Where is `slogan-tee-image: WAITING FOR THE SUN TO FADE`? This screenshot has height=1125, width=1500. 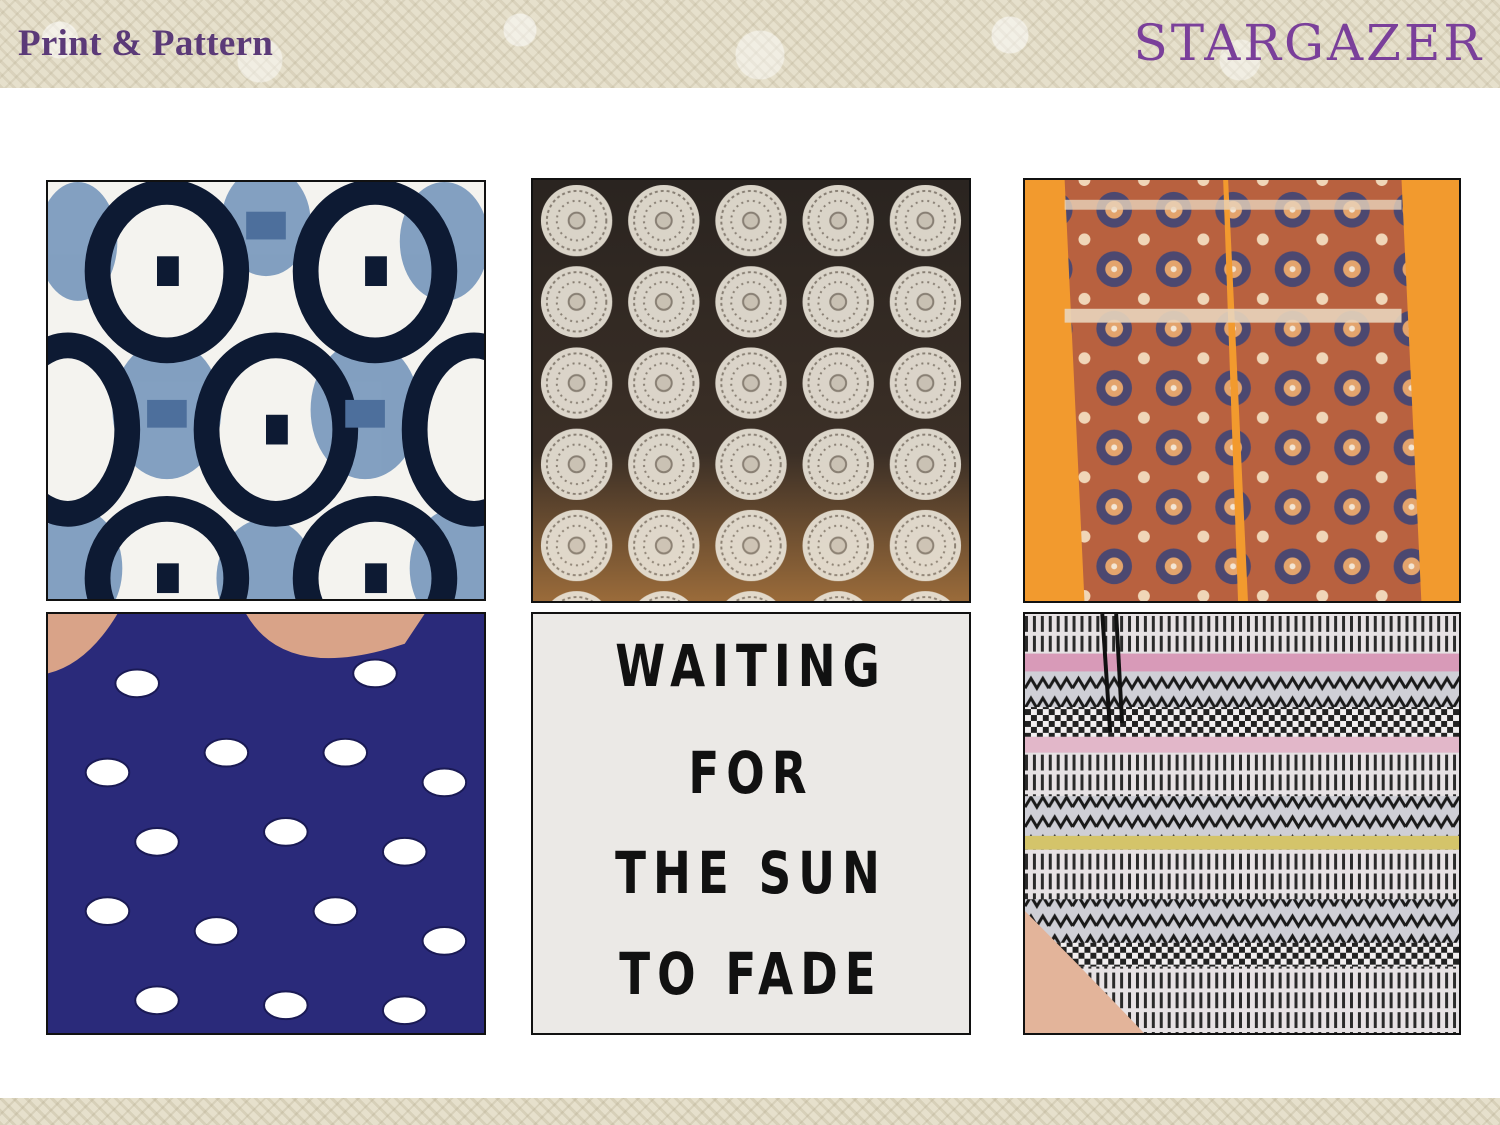 slogan-tee-image: WAITING FOR THE SUN TO FADE is located at coordinates (751, 823).